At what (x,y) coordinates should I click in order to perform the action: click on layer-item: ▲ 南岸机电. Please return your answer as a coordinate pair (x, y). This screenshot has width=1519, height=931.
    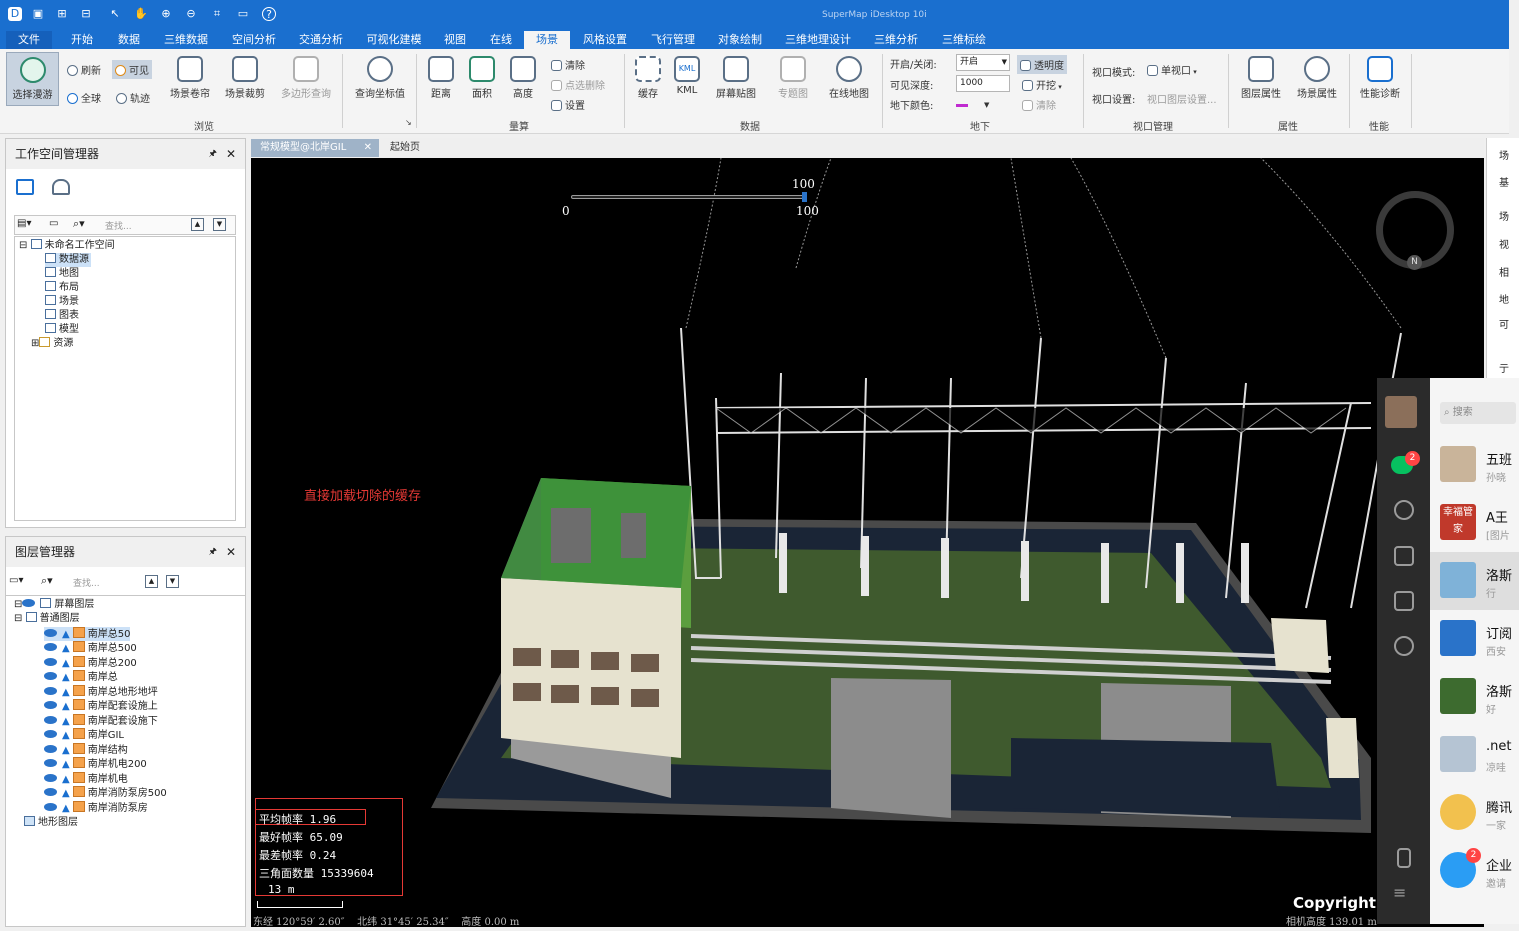
    Looking at the image, I should click on (86, 779).